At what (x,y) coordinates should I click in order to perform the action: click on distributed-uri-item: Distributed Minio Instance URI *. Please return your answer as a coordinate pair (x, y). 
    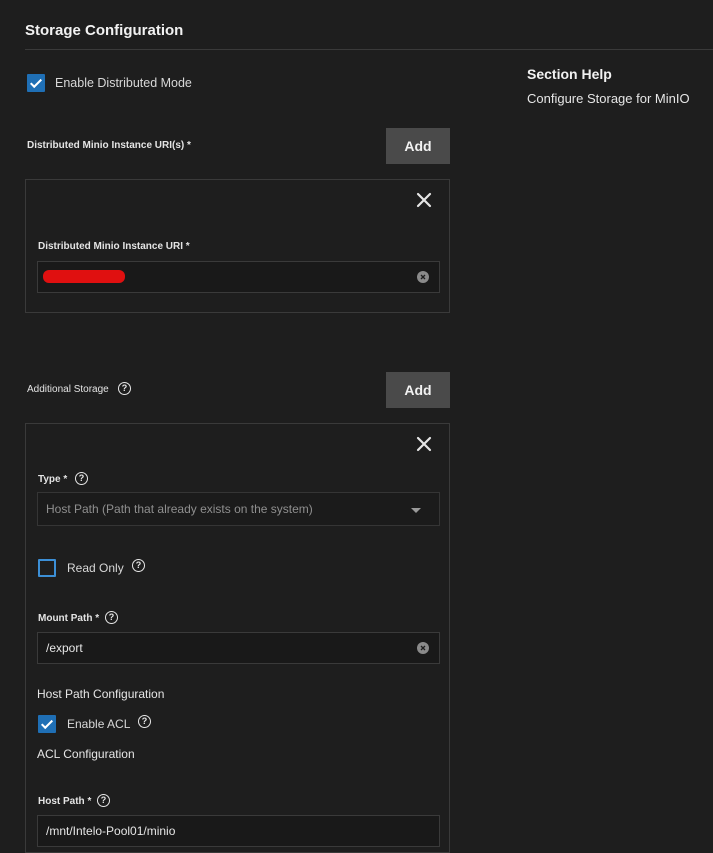
    Looking at the image, I should click on (237, 246).